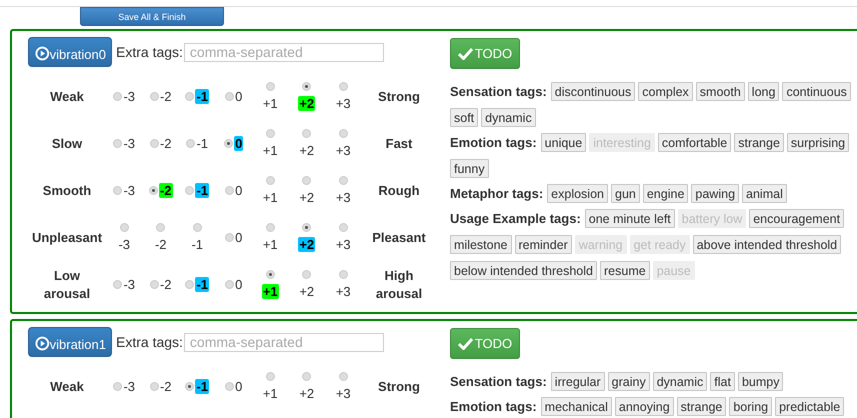  Describe the element at coordinates (695, 142) in the screenshot. I see `tag-button: comfortable` at that location.